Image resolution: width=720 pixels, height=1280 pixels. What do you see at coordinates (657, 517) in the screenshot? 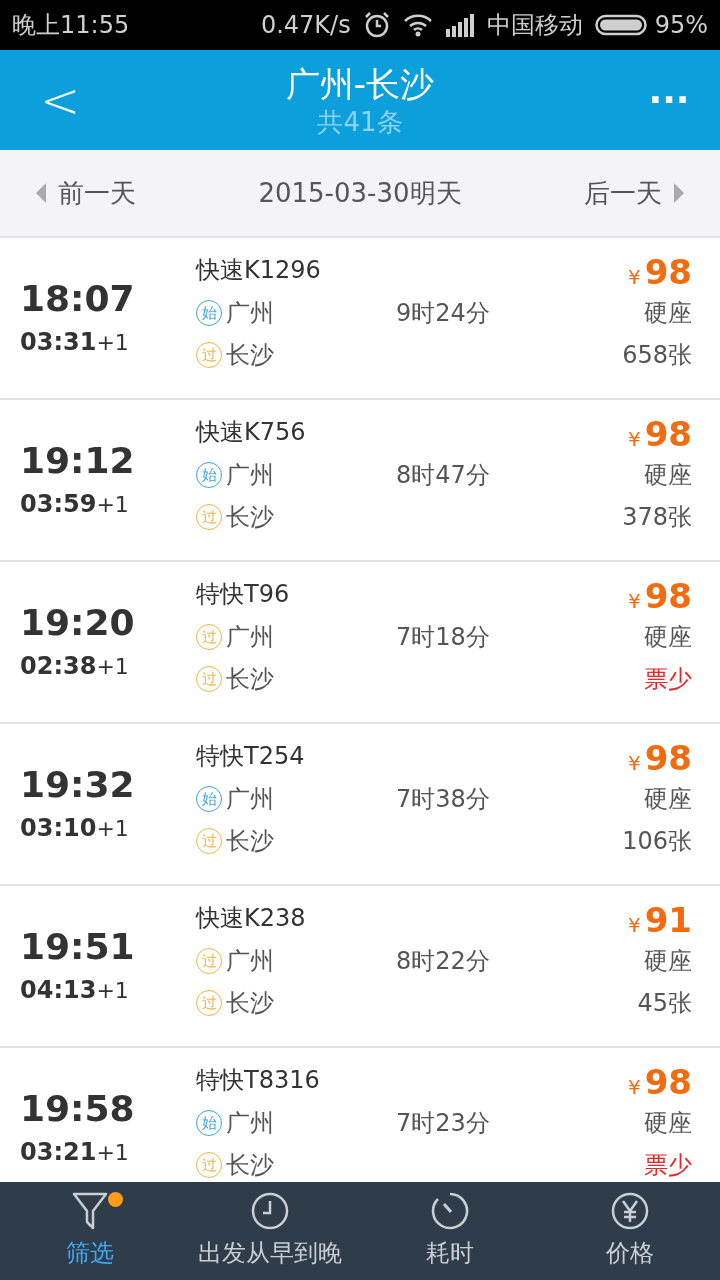
I see `ticket-availability: 378张` at bounding box center [657, 517].